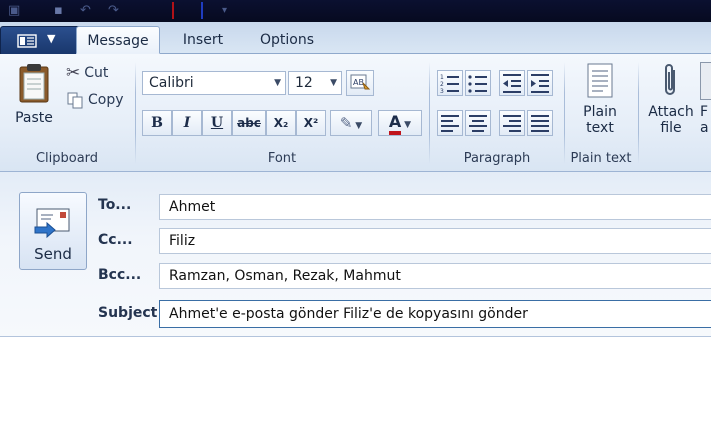 Image resolution: width=711 pixels, height=431 pixels. What do you see at coordinates (27, 41) in the screenshot?
I see `app-menu-icon` at bounding box center [27, 41].